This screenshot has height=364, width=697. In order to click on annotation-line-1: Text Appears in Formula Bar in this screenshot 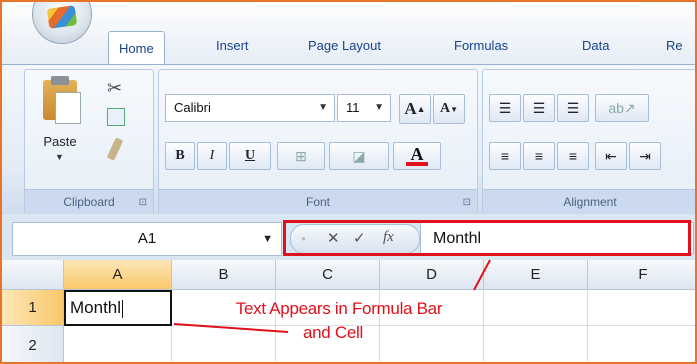, I will do `click(339, 308)`.